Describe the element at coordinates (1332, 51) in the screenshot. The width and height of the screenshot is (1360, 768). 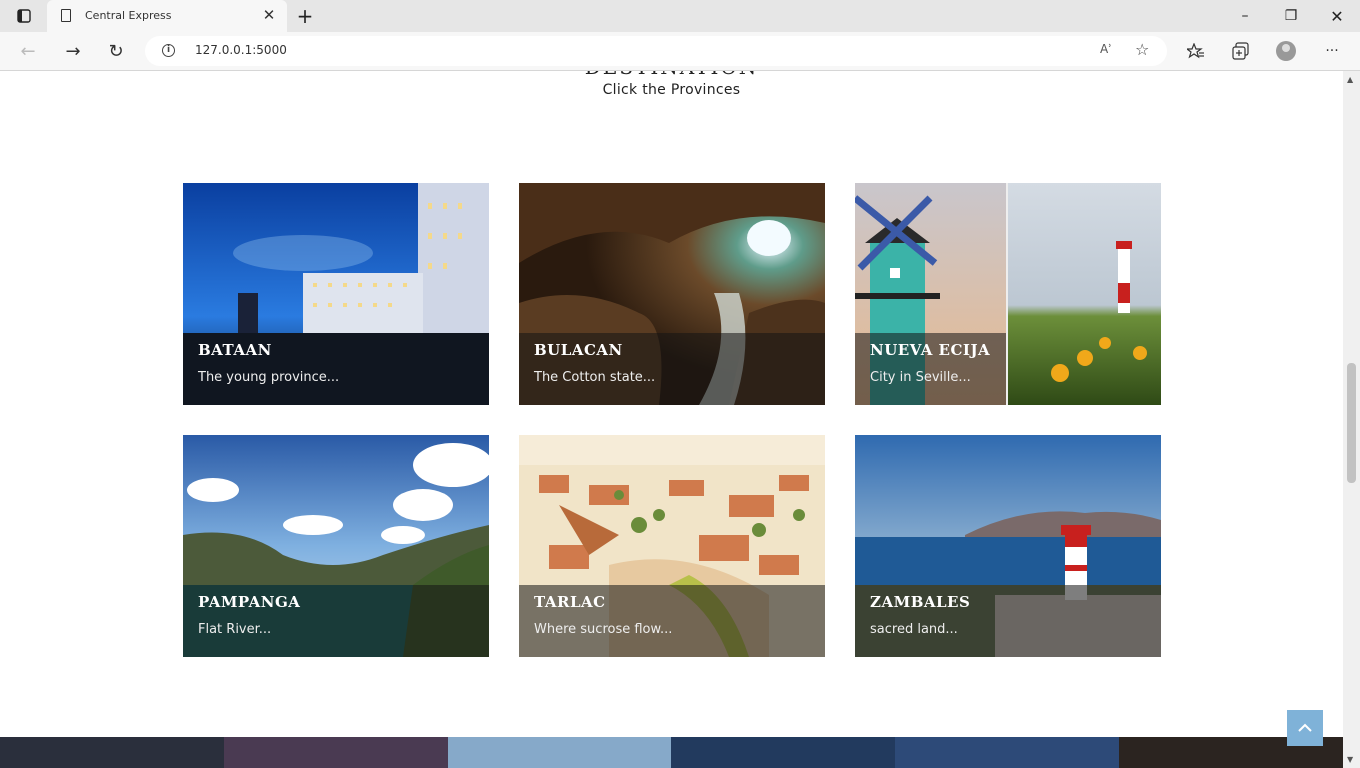
I see `more-menu-icon: ···` at that location.